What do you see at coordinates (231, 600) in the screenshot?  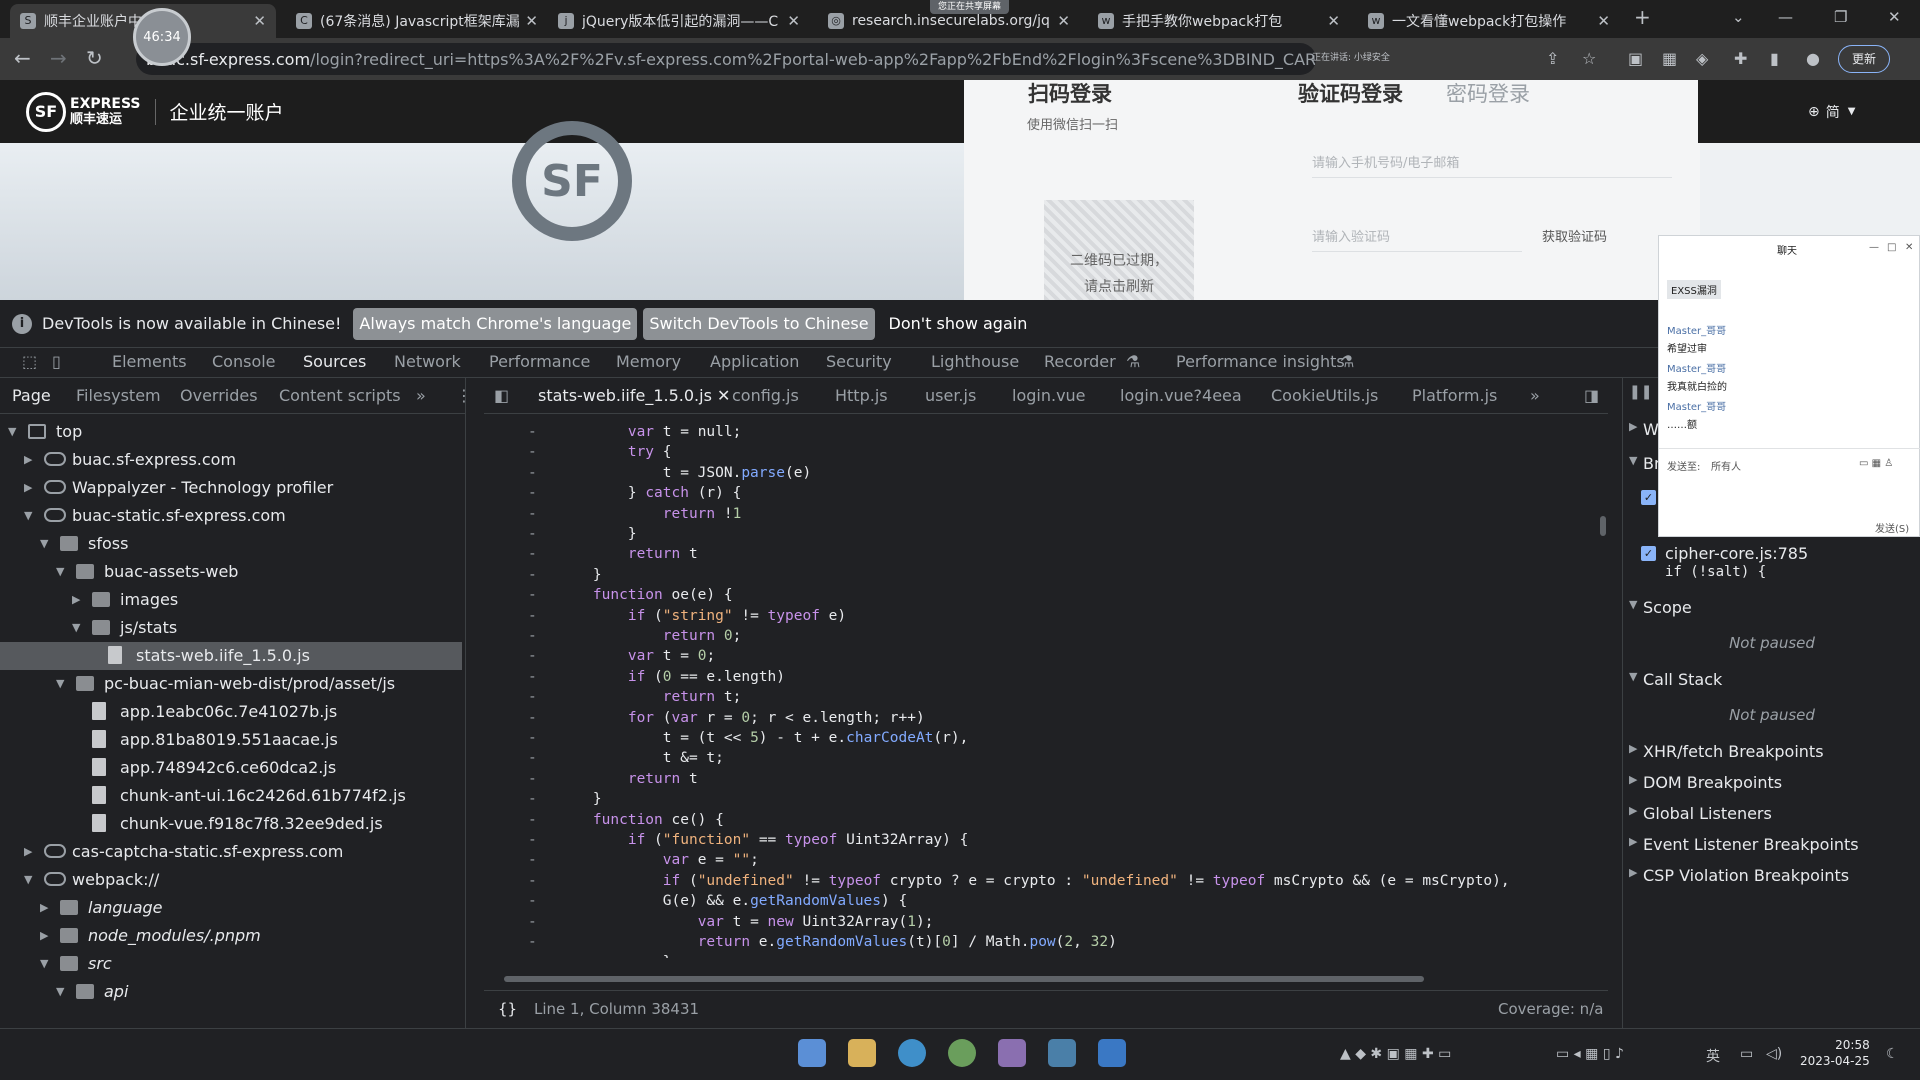 I see `tree-folder-item: ▶ images` at bounding box center [231, 600].